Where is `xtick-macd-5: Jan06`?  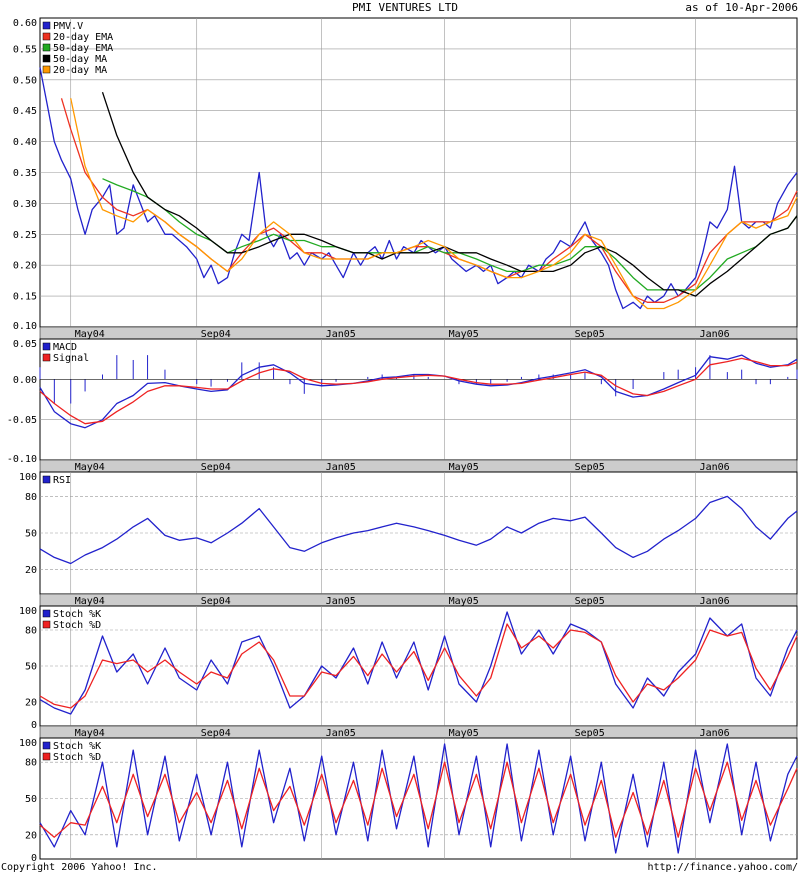
xtick-macd-5: Jan06 is located at coordinates (715, 467).